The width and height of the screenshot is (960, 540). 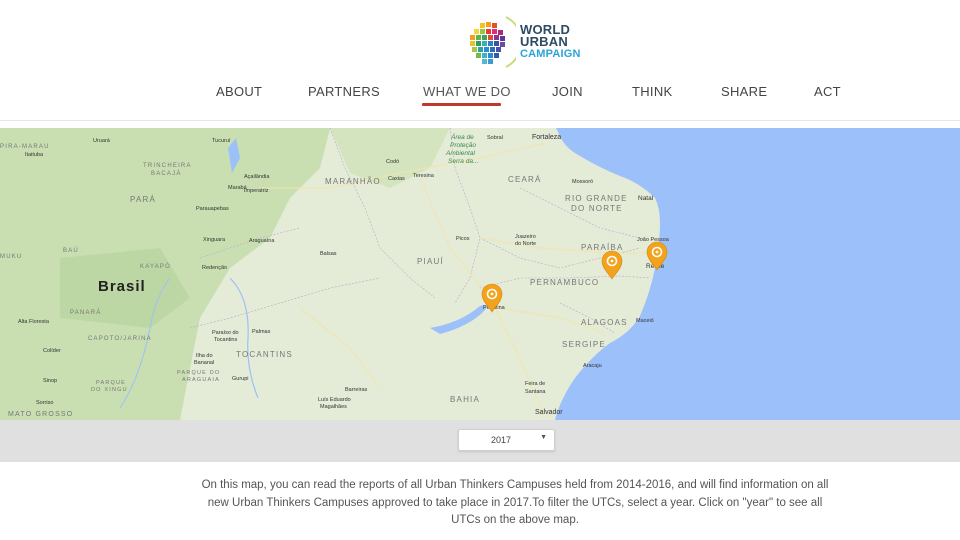 What do you see at coordinates (221, 141) in the screenshot?
I see `map-label-city: Tucuruí` at bounding box center [221, 141].